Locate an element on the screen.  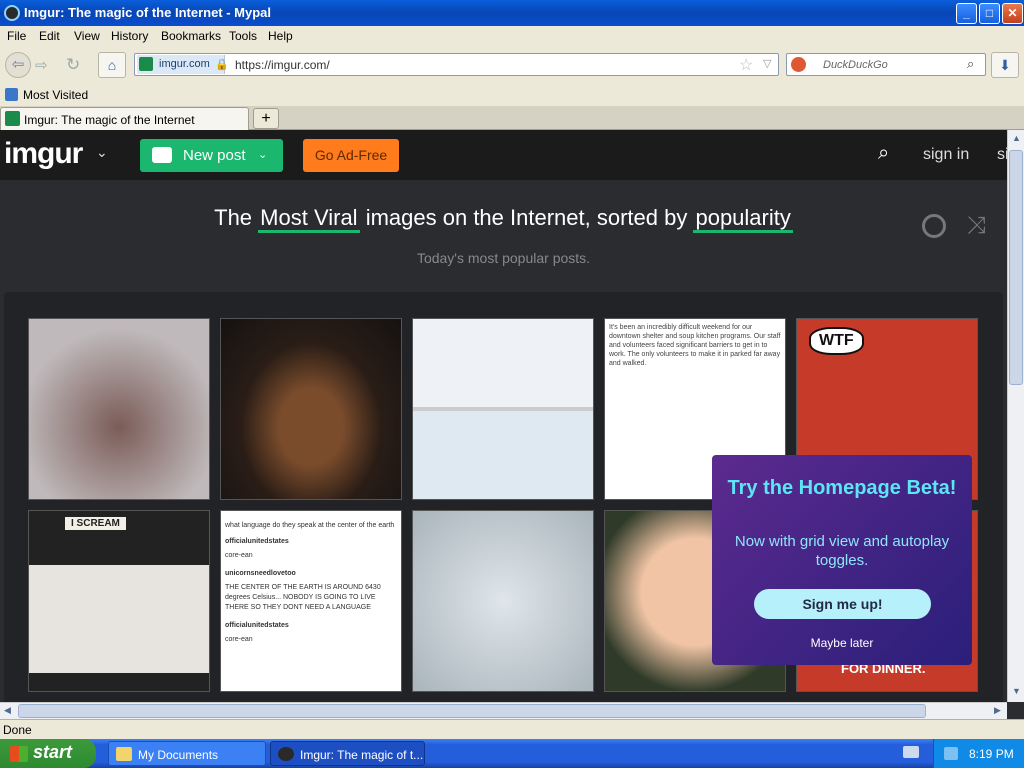
site-favicon-icon is located at coordinates (146, 64).